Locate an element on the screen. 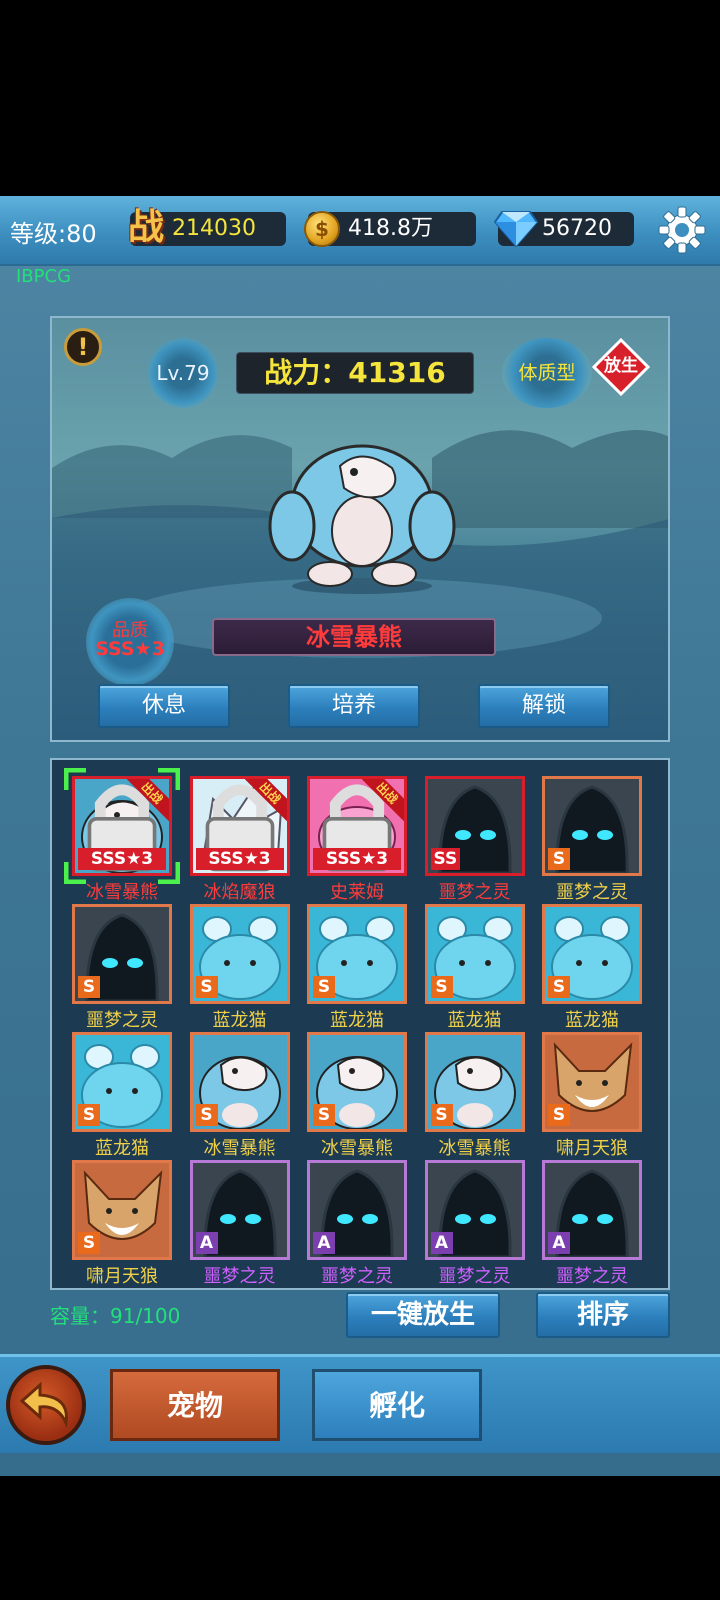 Image resolution: width=720 pixels, height=1600 pixels. rest-button: 休息 is located at coordinates (164, 706).